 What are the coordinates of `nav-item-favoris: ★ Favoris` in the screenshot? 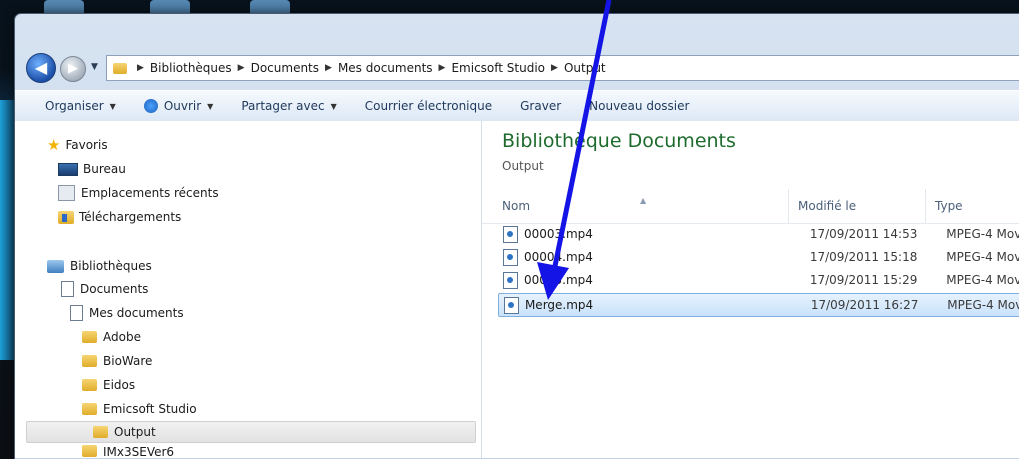 It's located at (77, 145).